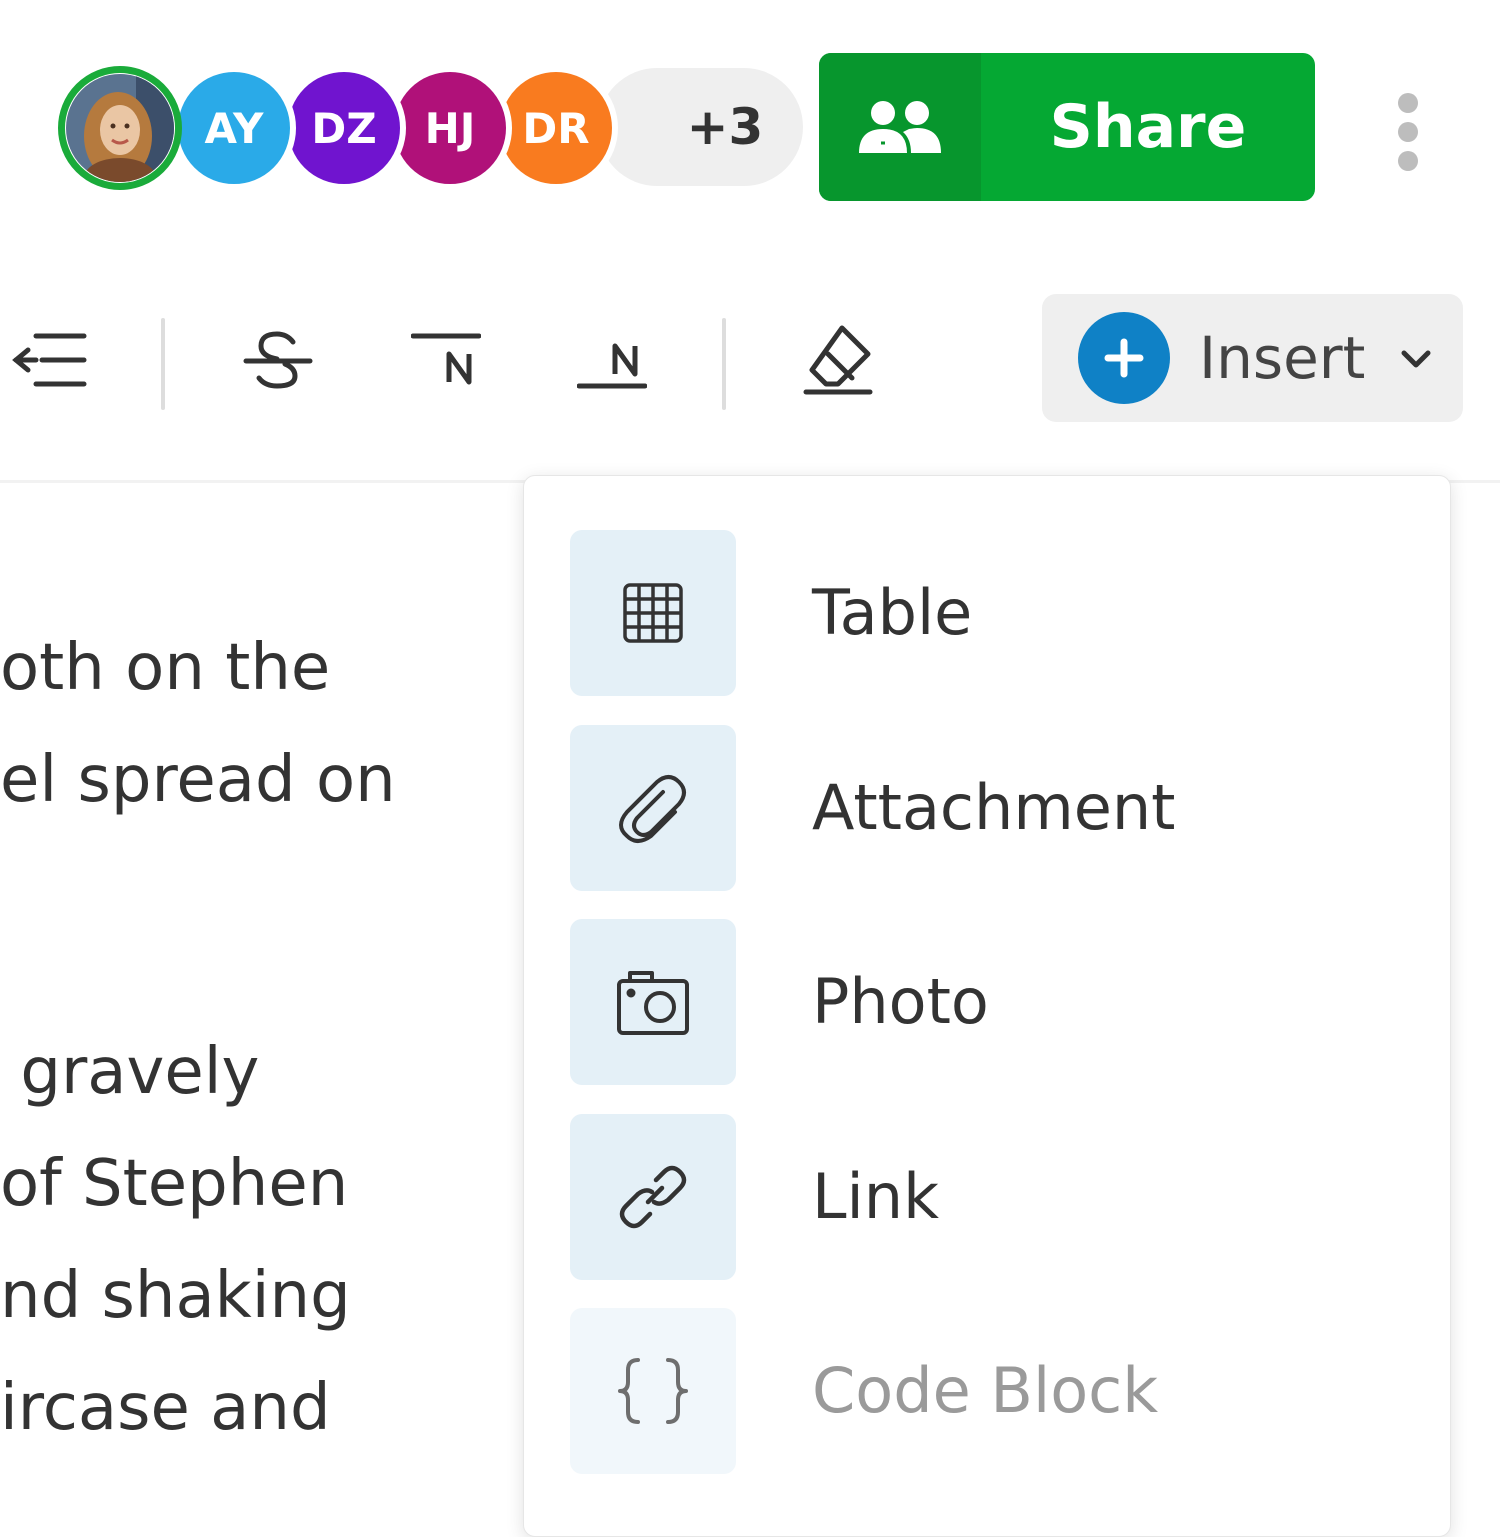  I want to click on table-icon, so click(653, 613).